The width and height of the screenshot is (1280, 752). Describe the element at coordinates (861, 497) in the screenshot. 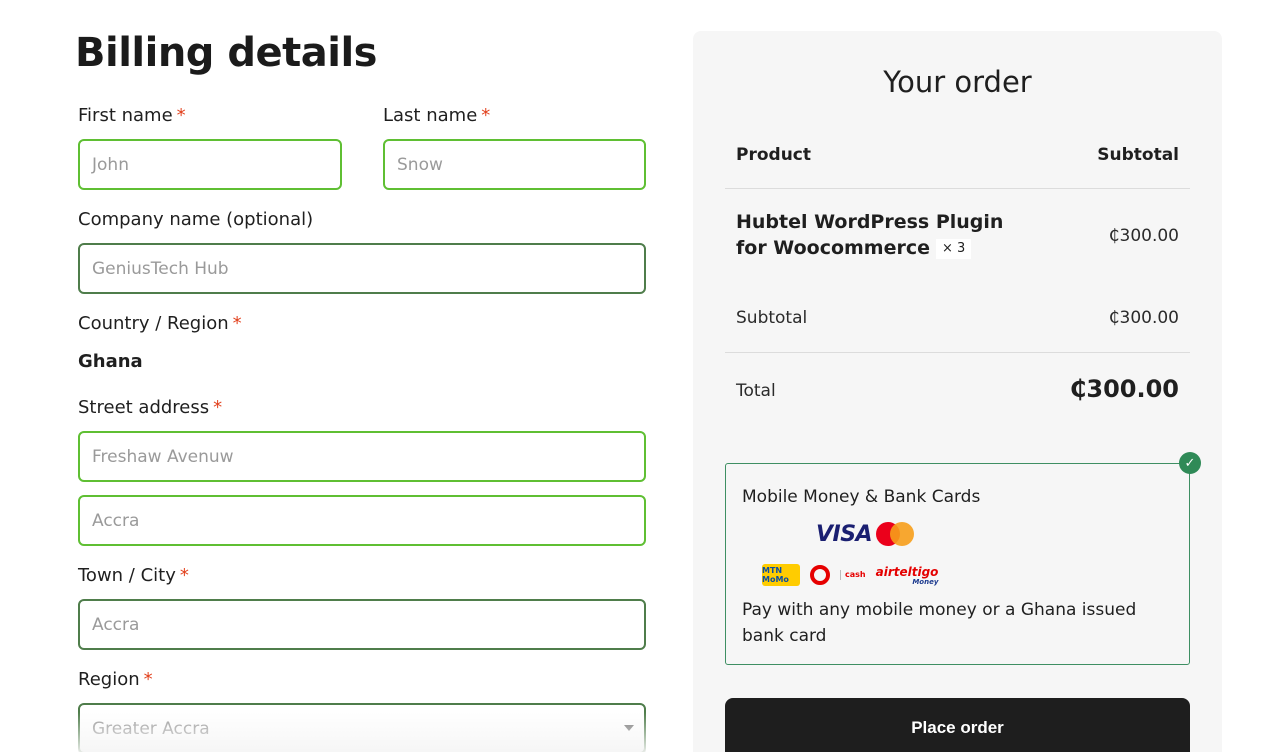

I see `payment-method-title: Mobile Money & Bank Cards` at that location.